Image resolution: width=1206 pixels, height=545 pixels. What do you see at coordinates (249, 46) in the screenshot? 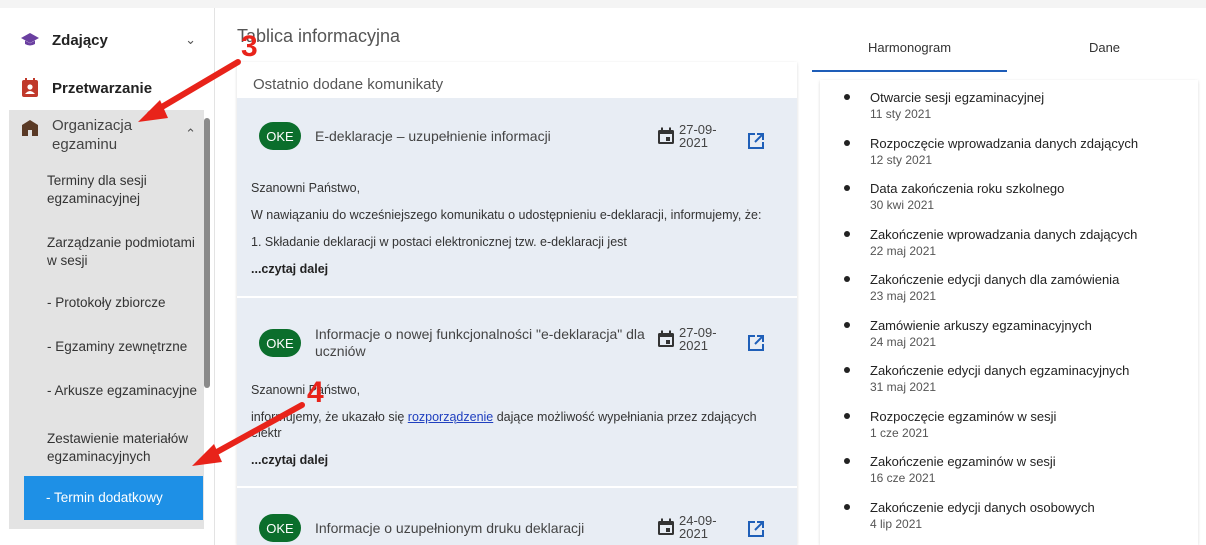
I see `annotation-marker-3: 3` at bounding box center [249, 46].